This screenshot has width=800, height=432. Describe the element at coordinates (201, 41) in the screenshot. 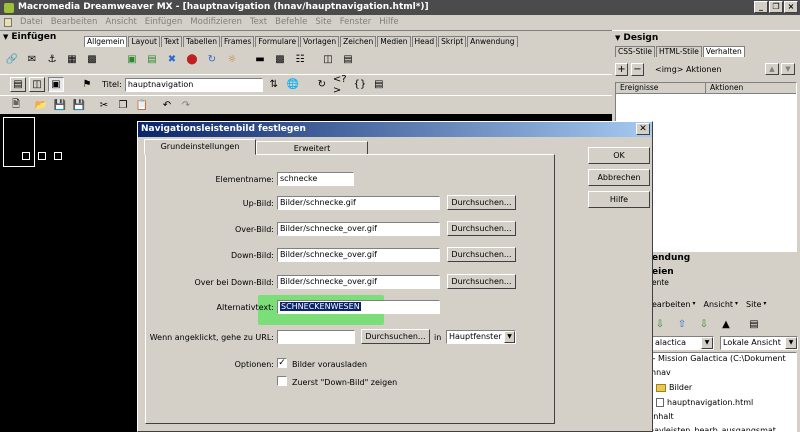

I see `tab-tabellen: Tabellen` at that location.